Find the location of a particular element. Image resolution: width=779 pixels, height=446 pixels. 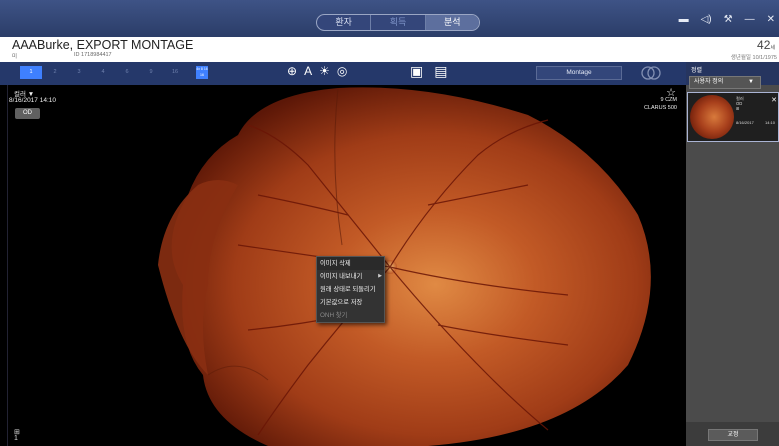

thumbnail-grid-icon: ⊞ is located at coordinates (738, 109).